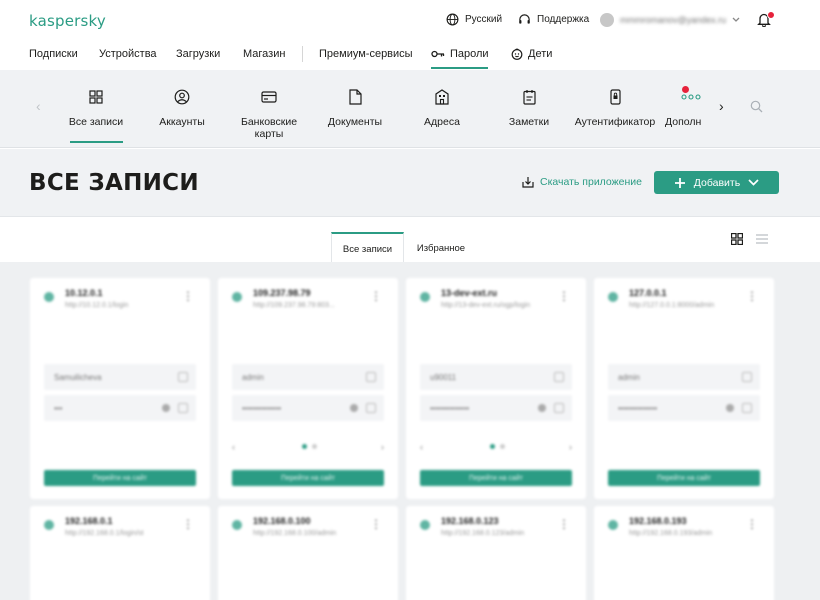 The image size is (820, 600). Describe the element at coordinates (762, 239) in the screenshot. I see `list-view-icon` at that location.